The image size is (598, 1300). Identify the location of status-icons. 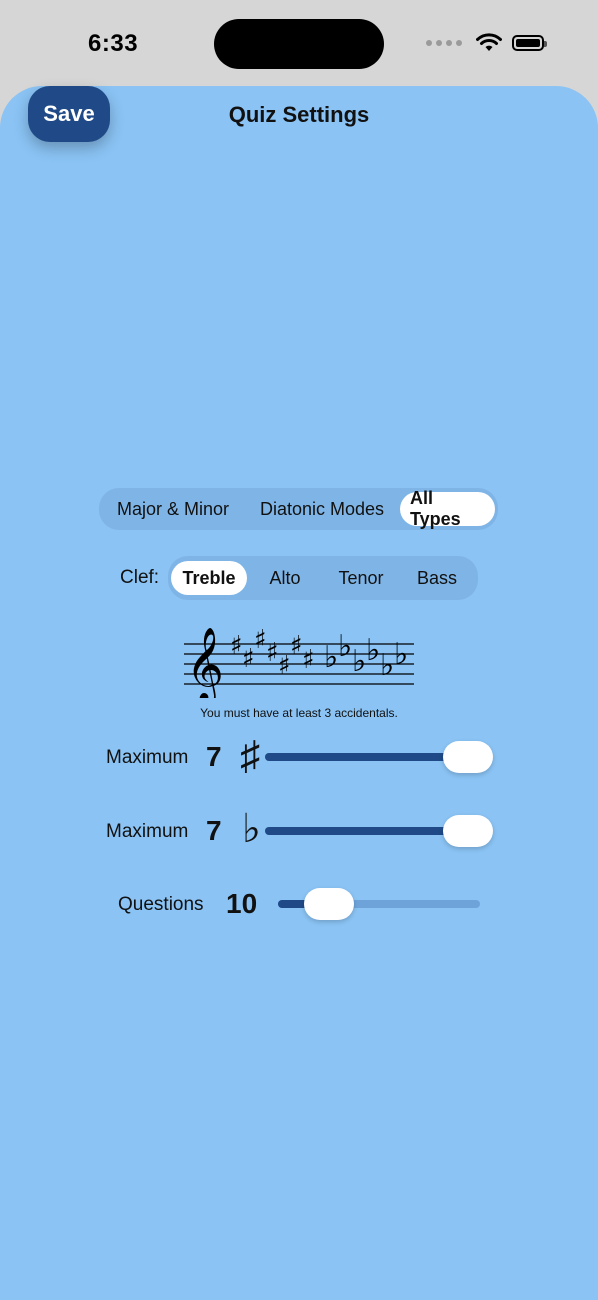
(486, 43).